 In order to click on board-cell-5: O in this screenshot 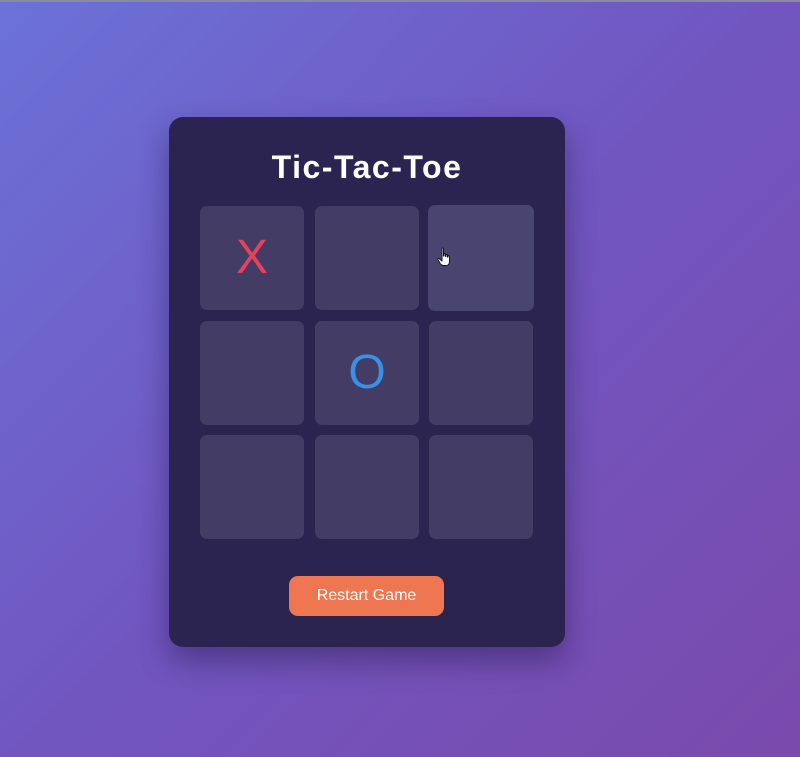, I will do `click(367, 373)`.